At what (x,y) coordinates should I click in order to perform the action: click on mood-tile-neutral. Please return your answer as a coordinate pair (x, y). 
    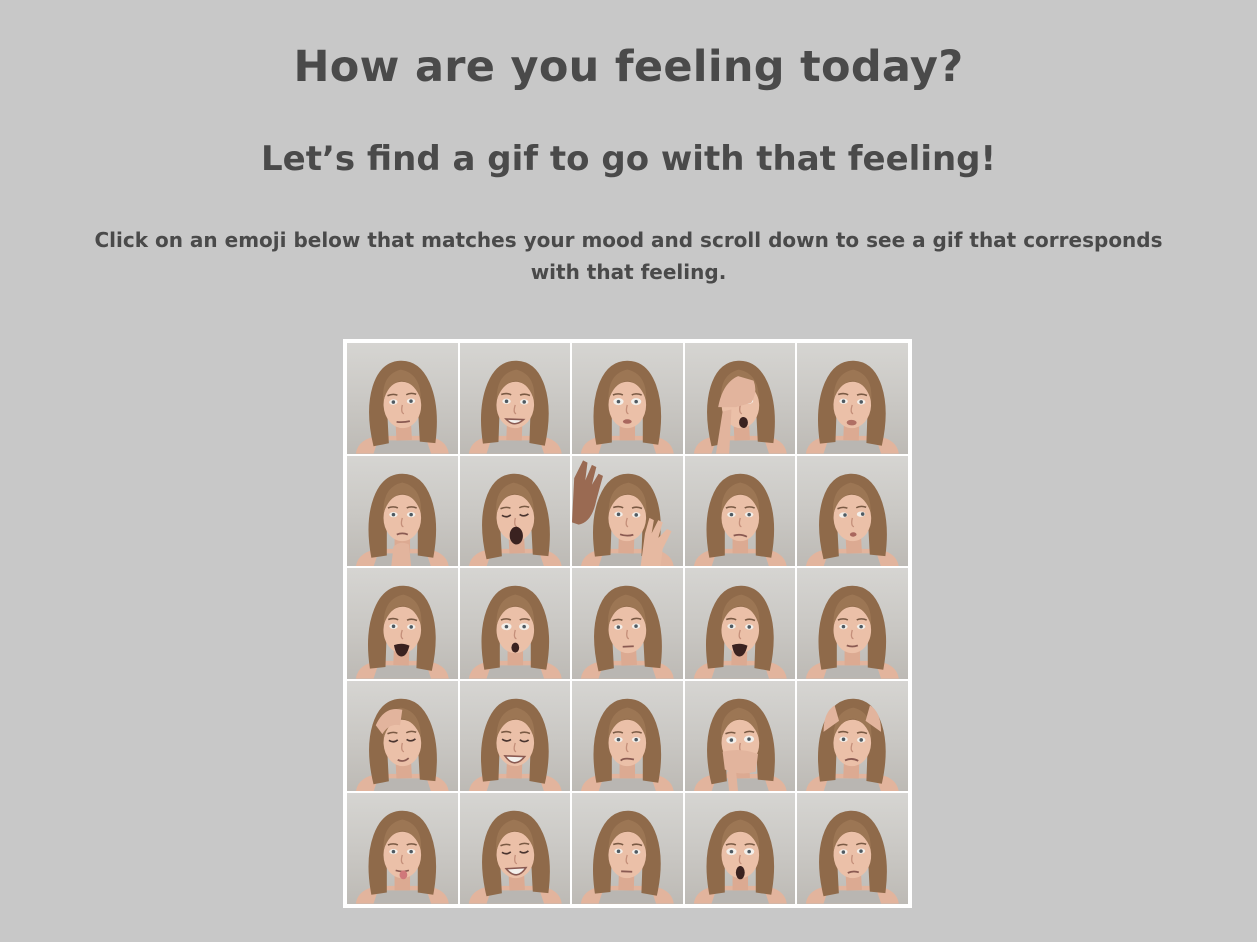
    Looking at the image, I should click on (402, 398).